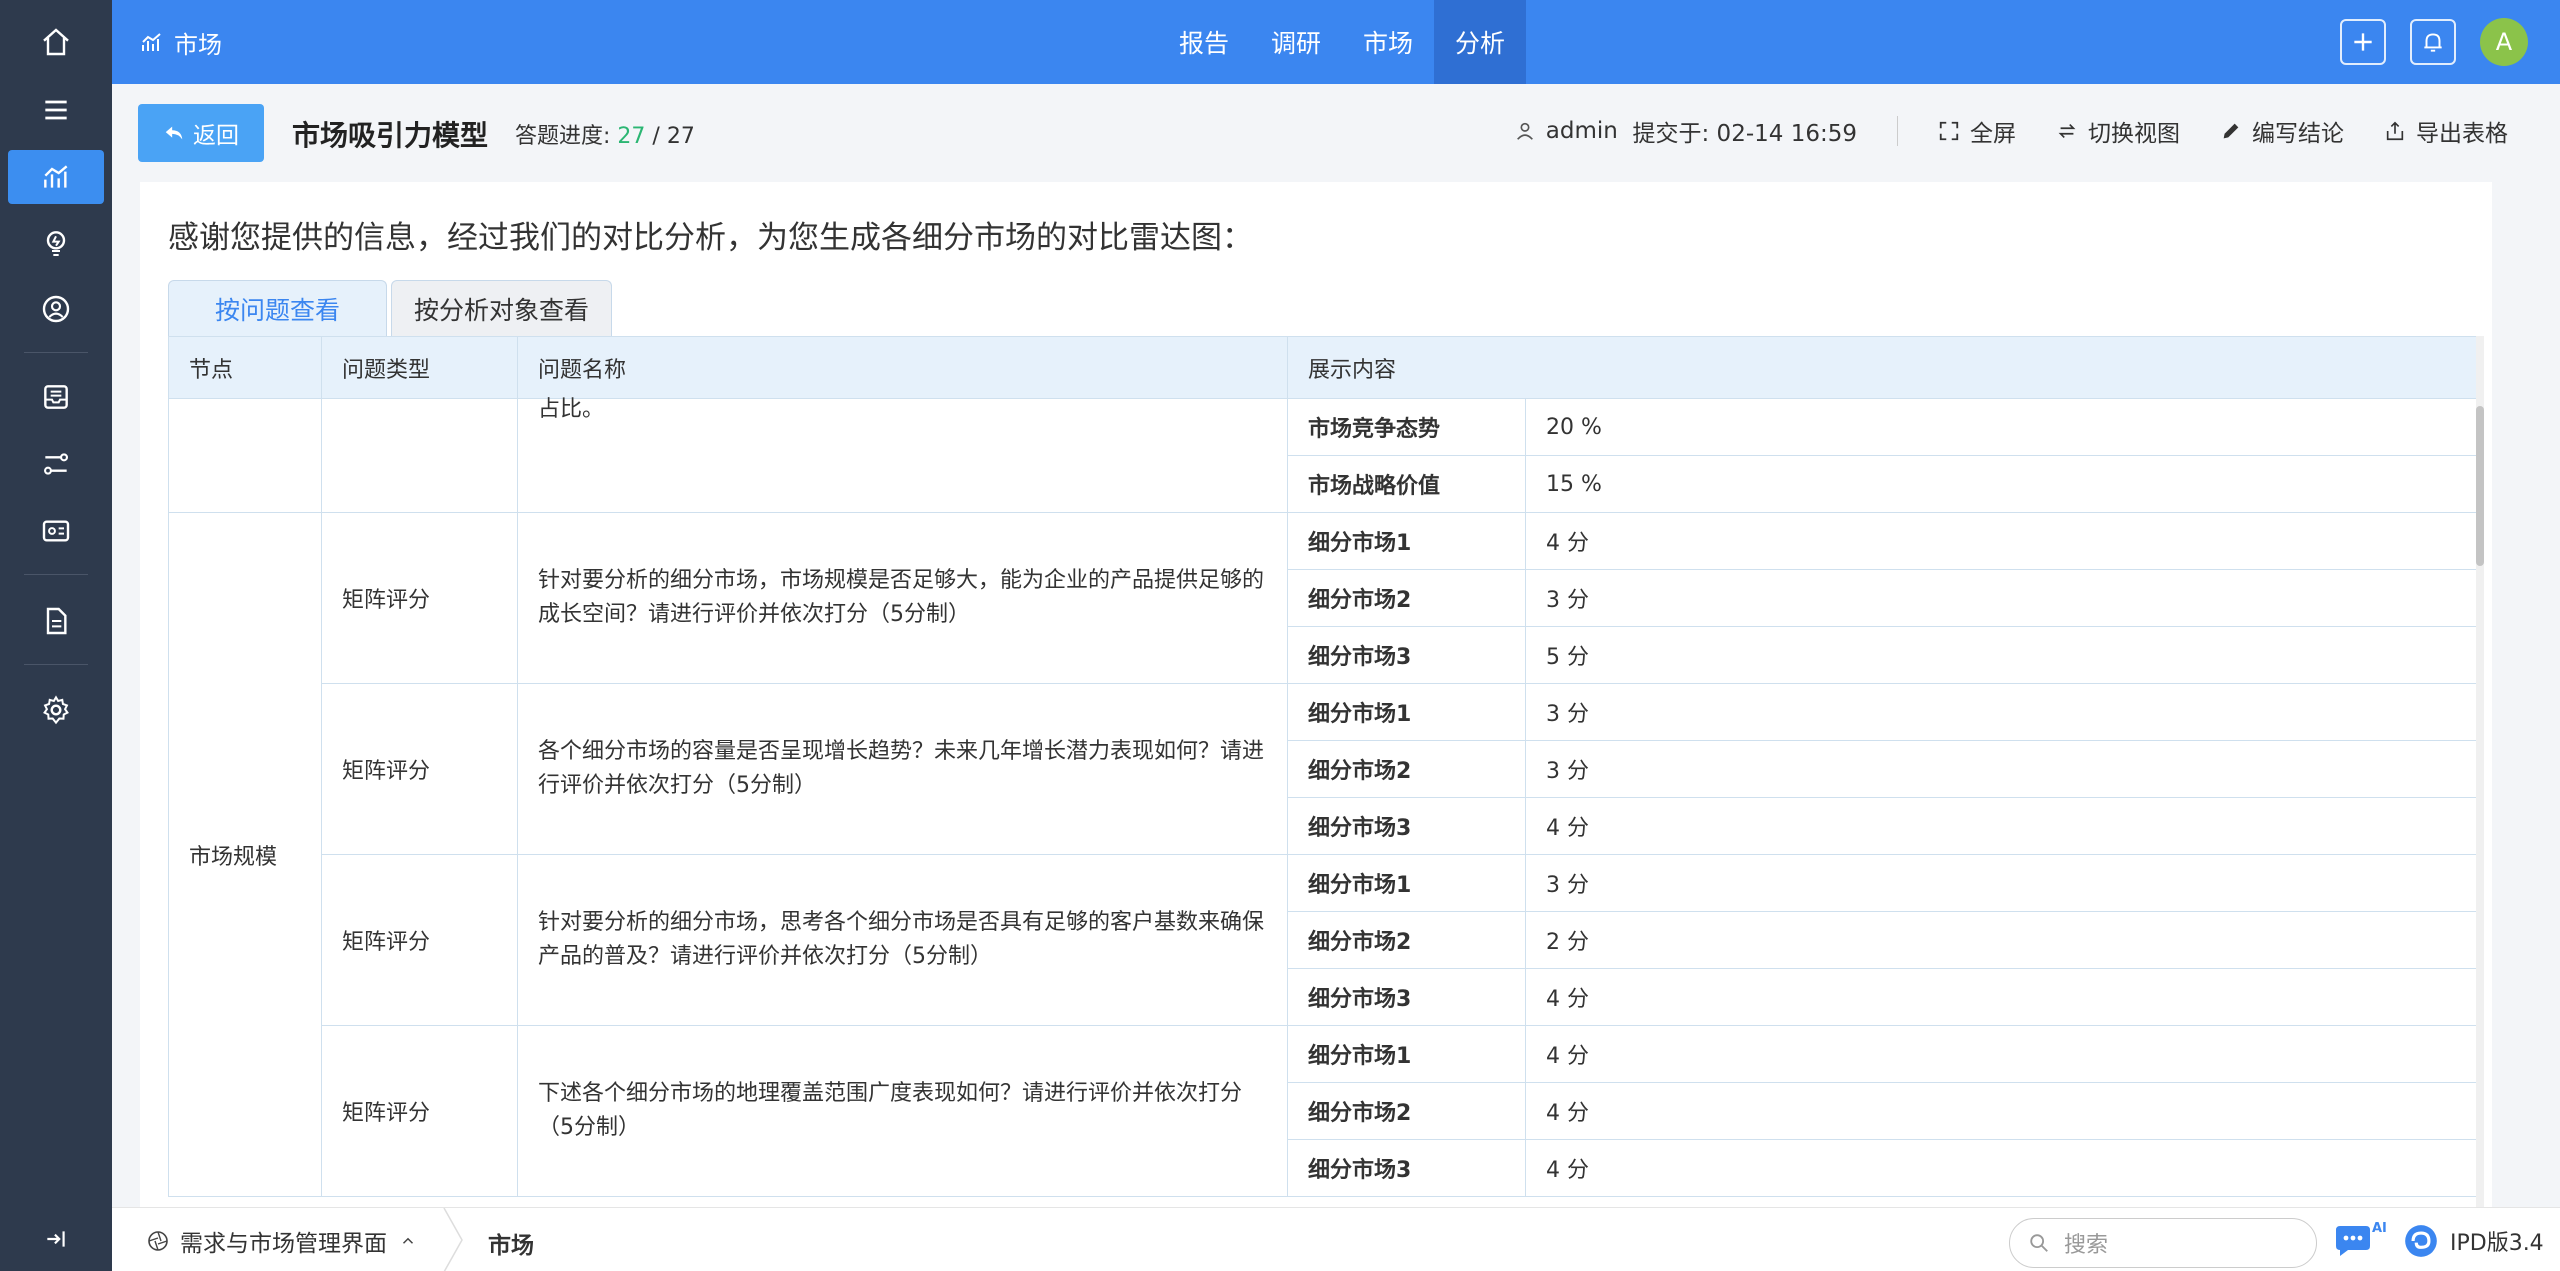 The width and height of the screenshot is (2560, 1271). I want to click on ai-badge: AI, so click(2379, 1228).